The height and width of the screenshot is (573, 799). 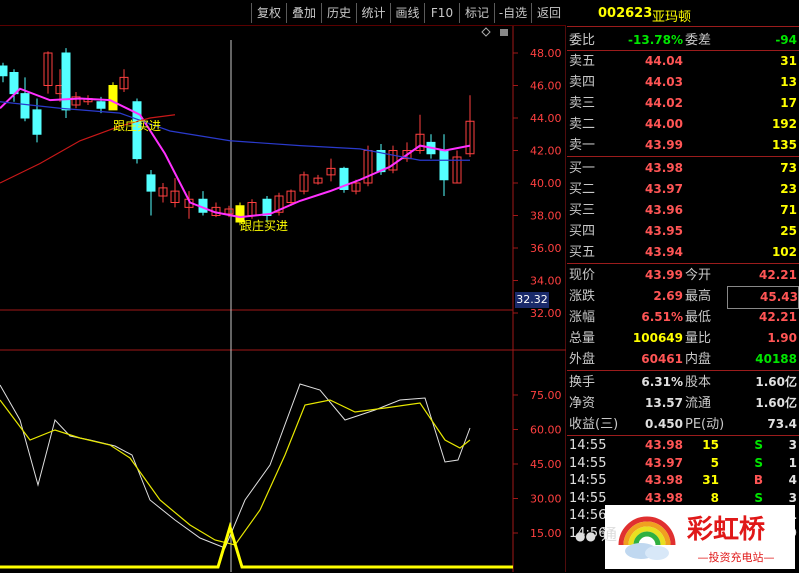 What do you see at coordinates (792, 462) in the screenshot?
I see `tick-count: 1` at bounding box center [792, 462].